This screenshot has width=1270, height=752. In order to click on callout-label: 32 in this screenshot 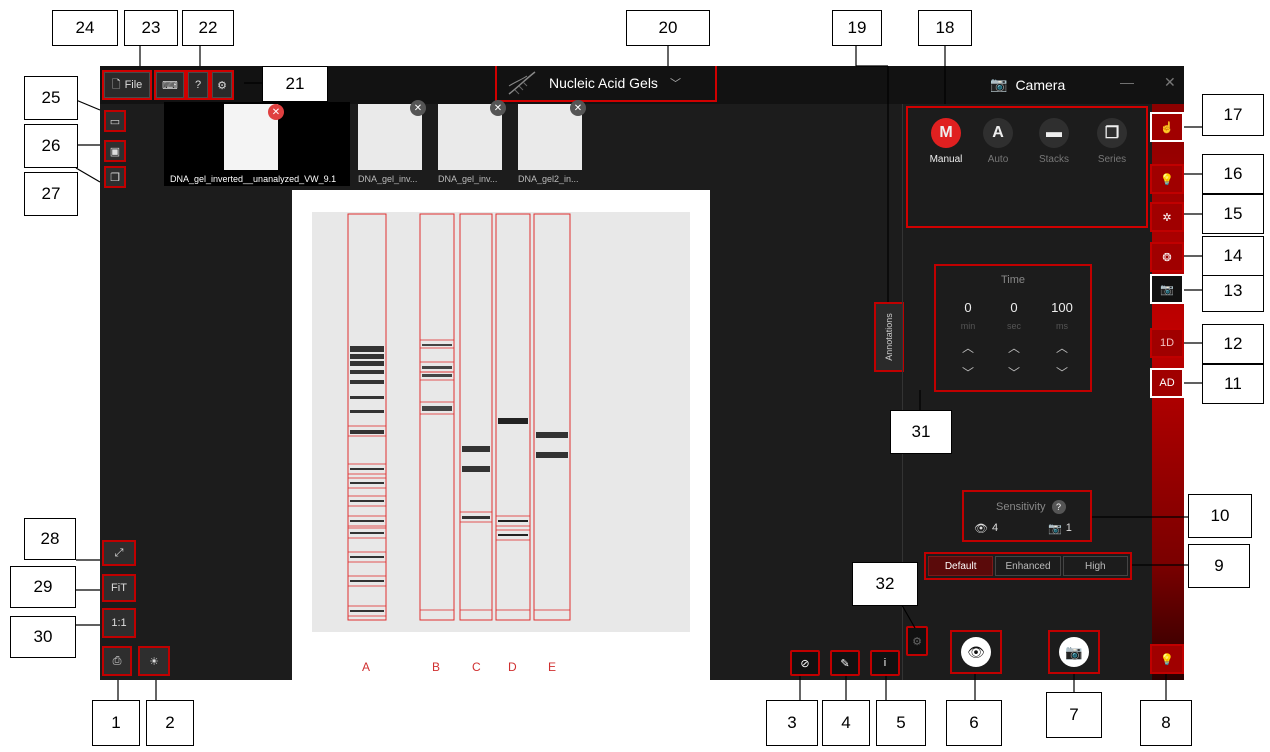, I will do `click(885, 584)`.